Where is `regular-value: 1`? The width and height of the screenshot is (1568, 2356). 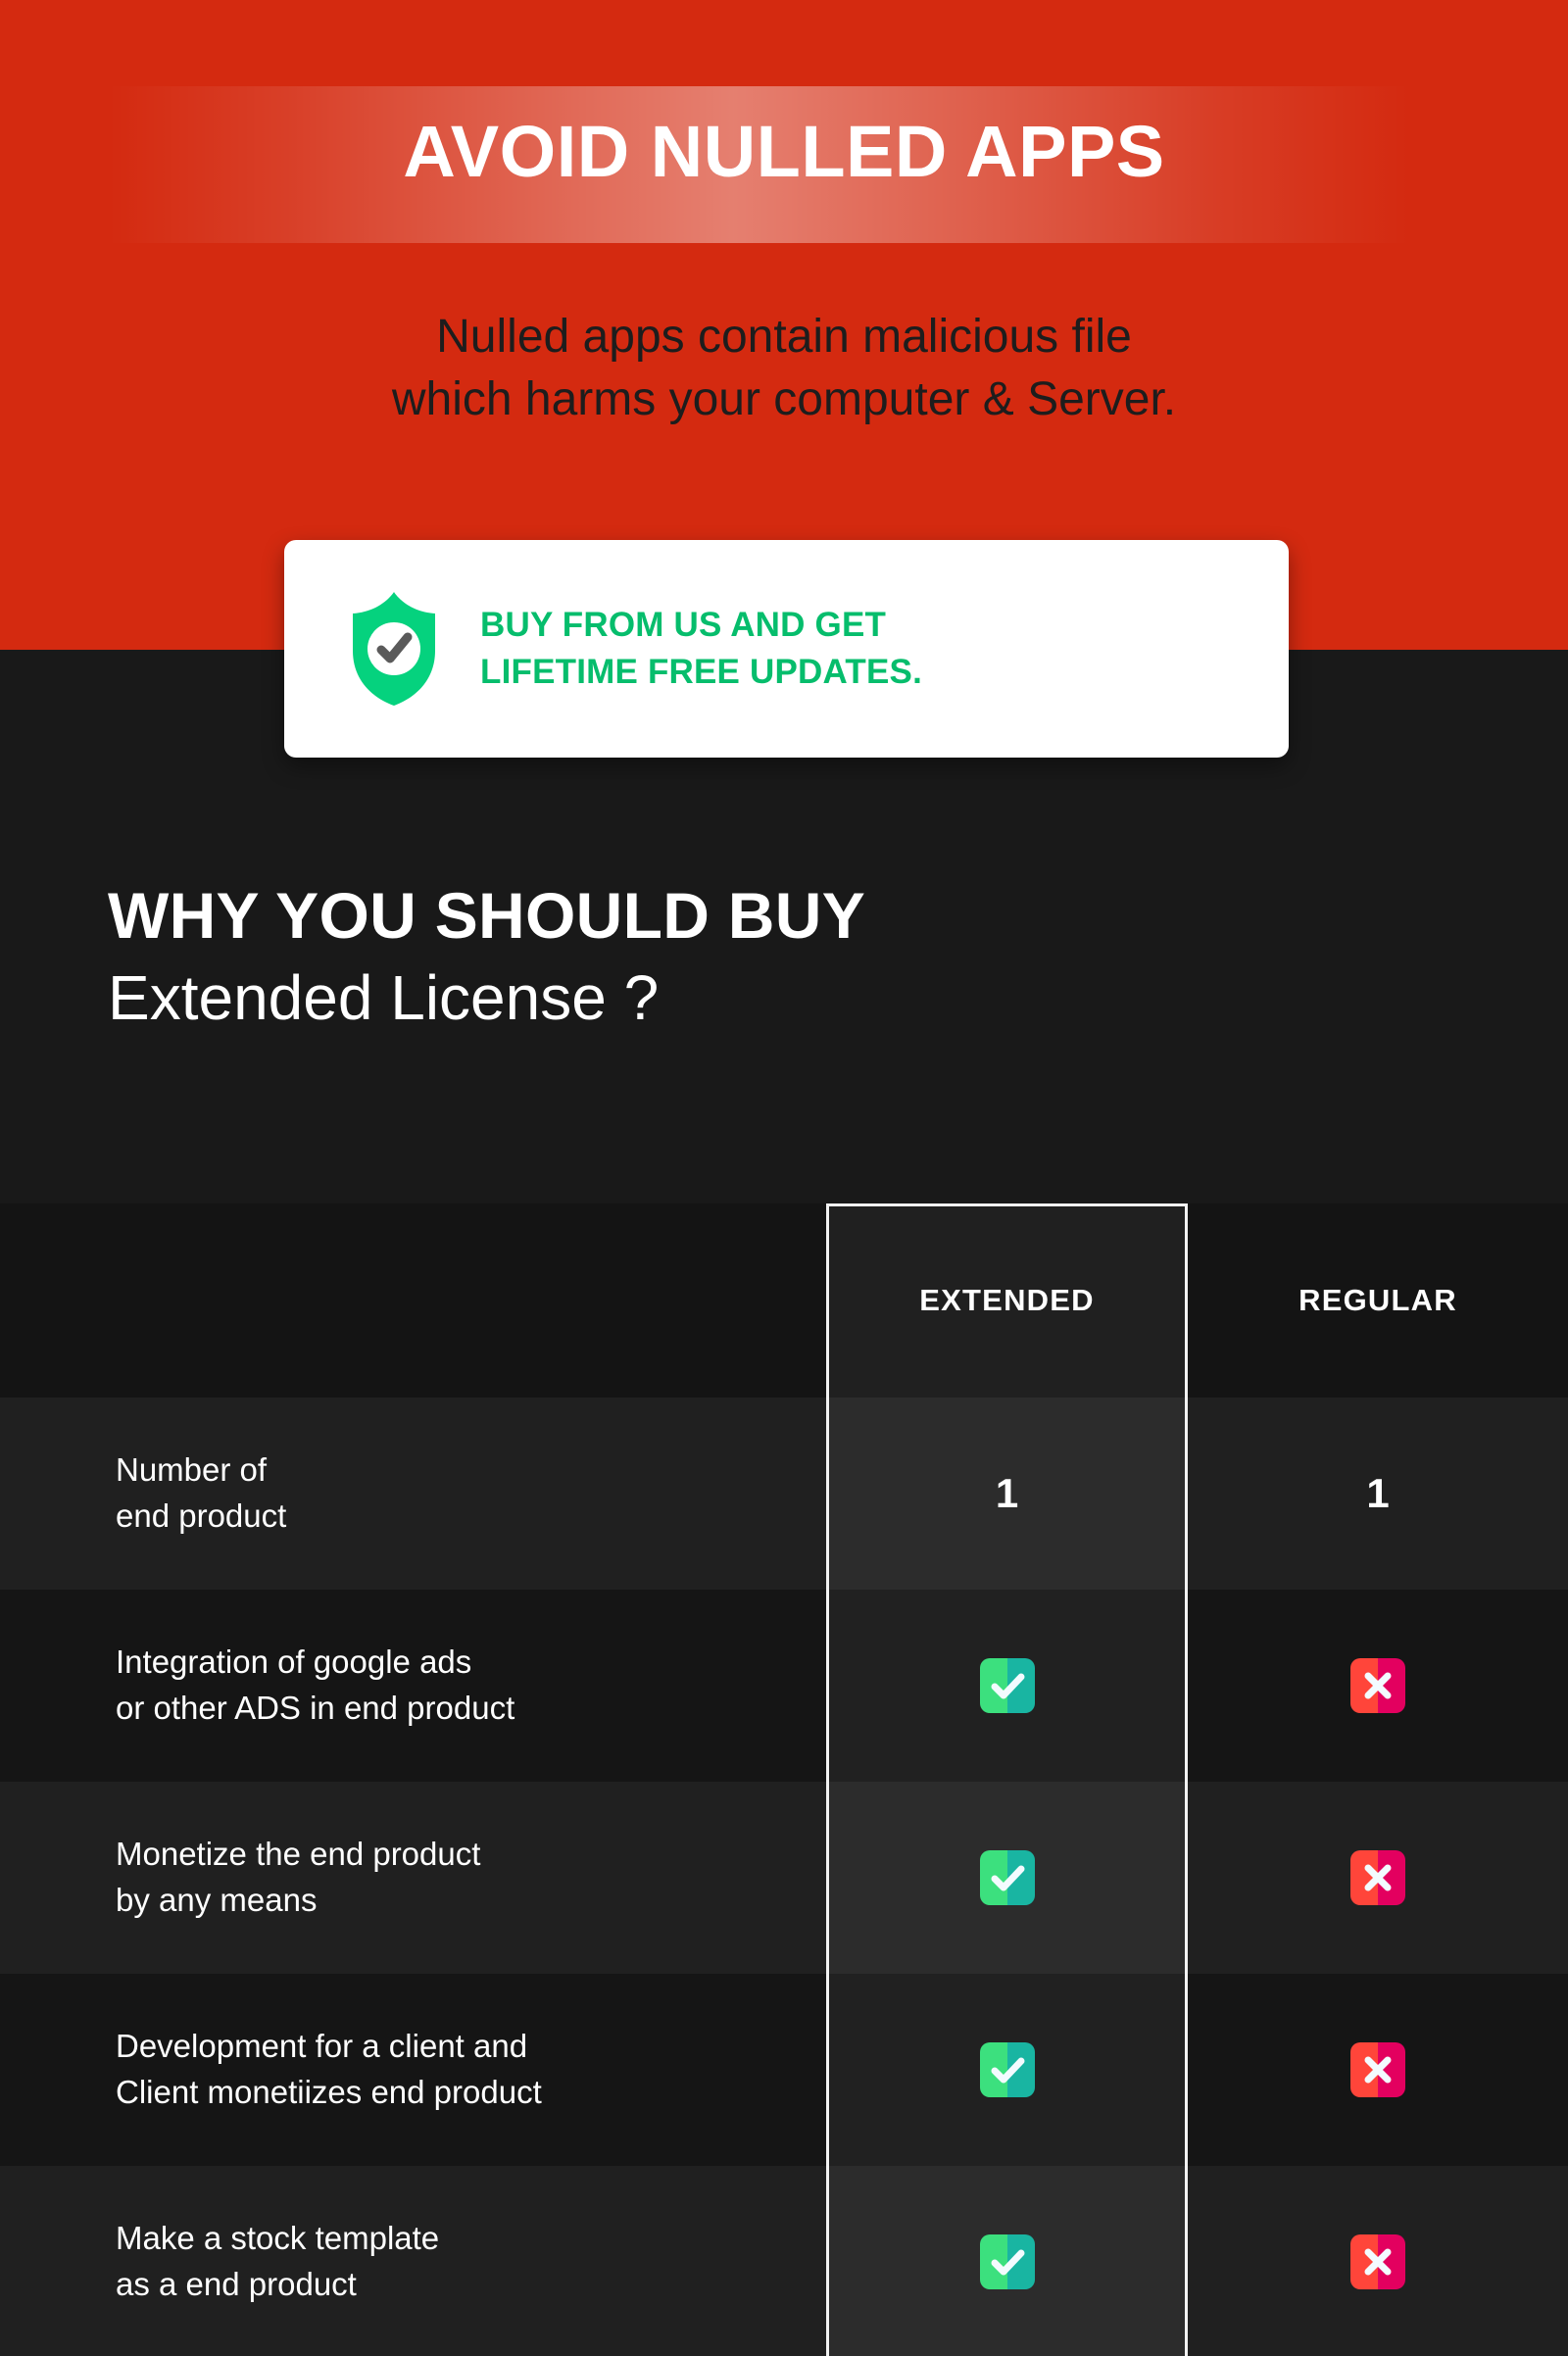
regular-value: 1 is located at coordinates (1378, 1493).